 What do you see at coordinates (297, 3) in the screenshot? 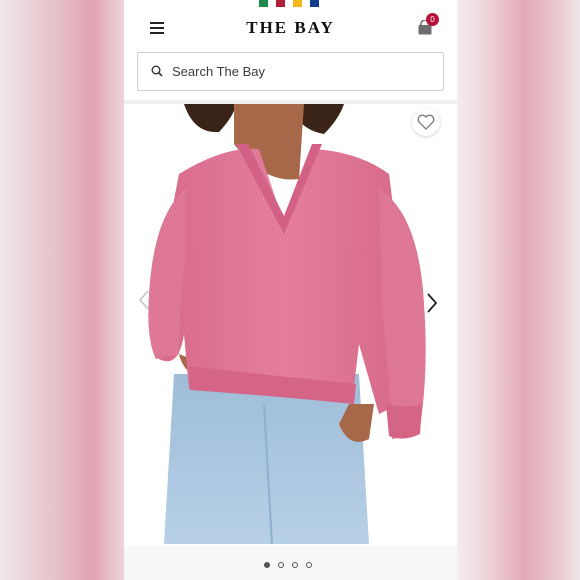
I see `stripe-yellow` at bounding box center [297, 3].